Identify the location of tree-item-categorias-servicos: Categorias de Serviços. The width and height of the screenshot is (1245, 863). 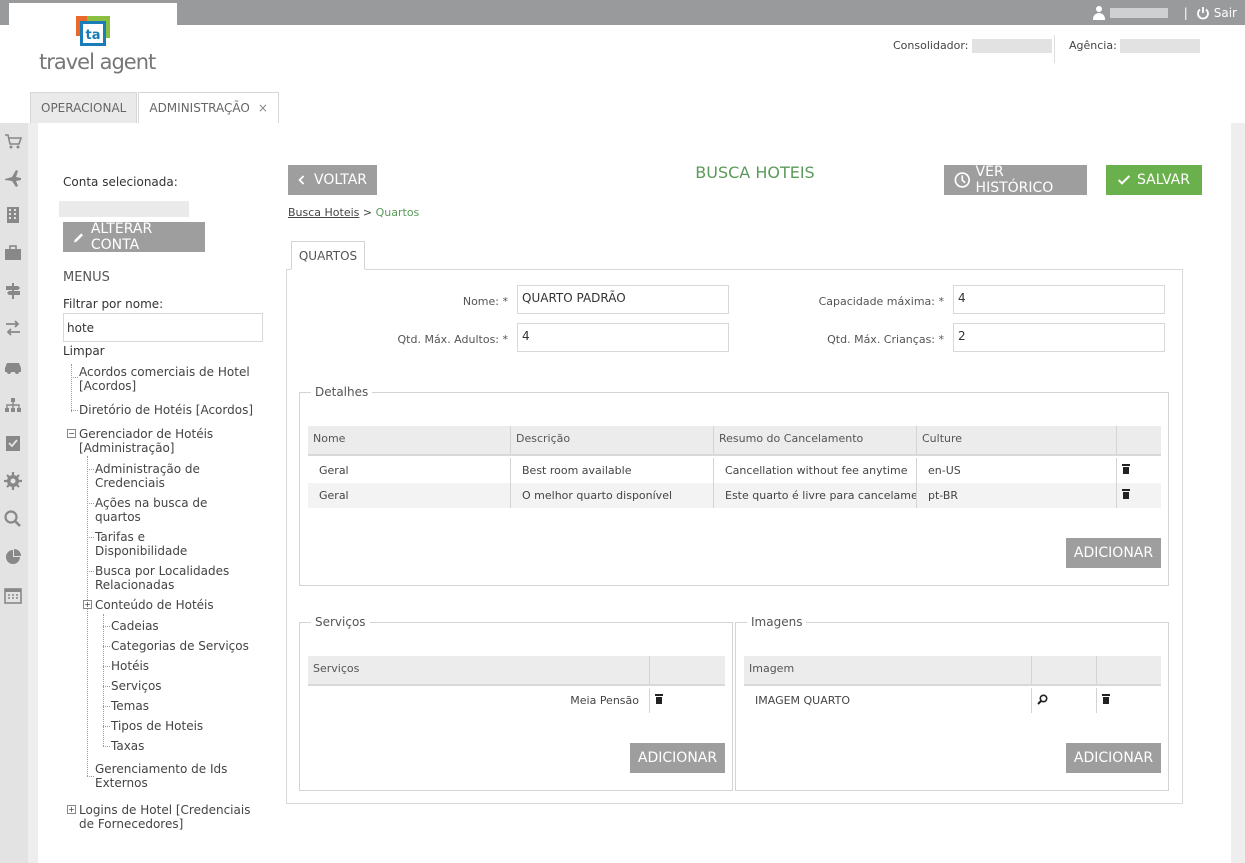
(180, 646).